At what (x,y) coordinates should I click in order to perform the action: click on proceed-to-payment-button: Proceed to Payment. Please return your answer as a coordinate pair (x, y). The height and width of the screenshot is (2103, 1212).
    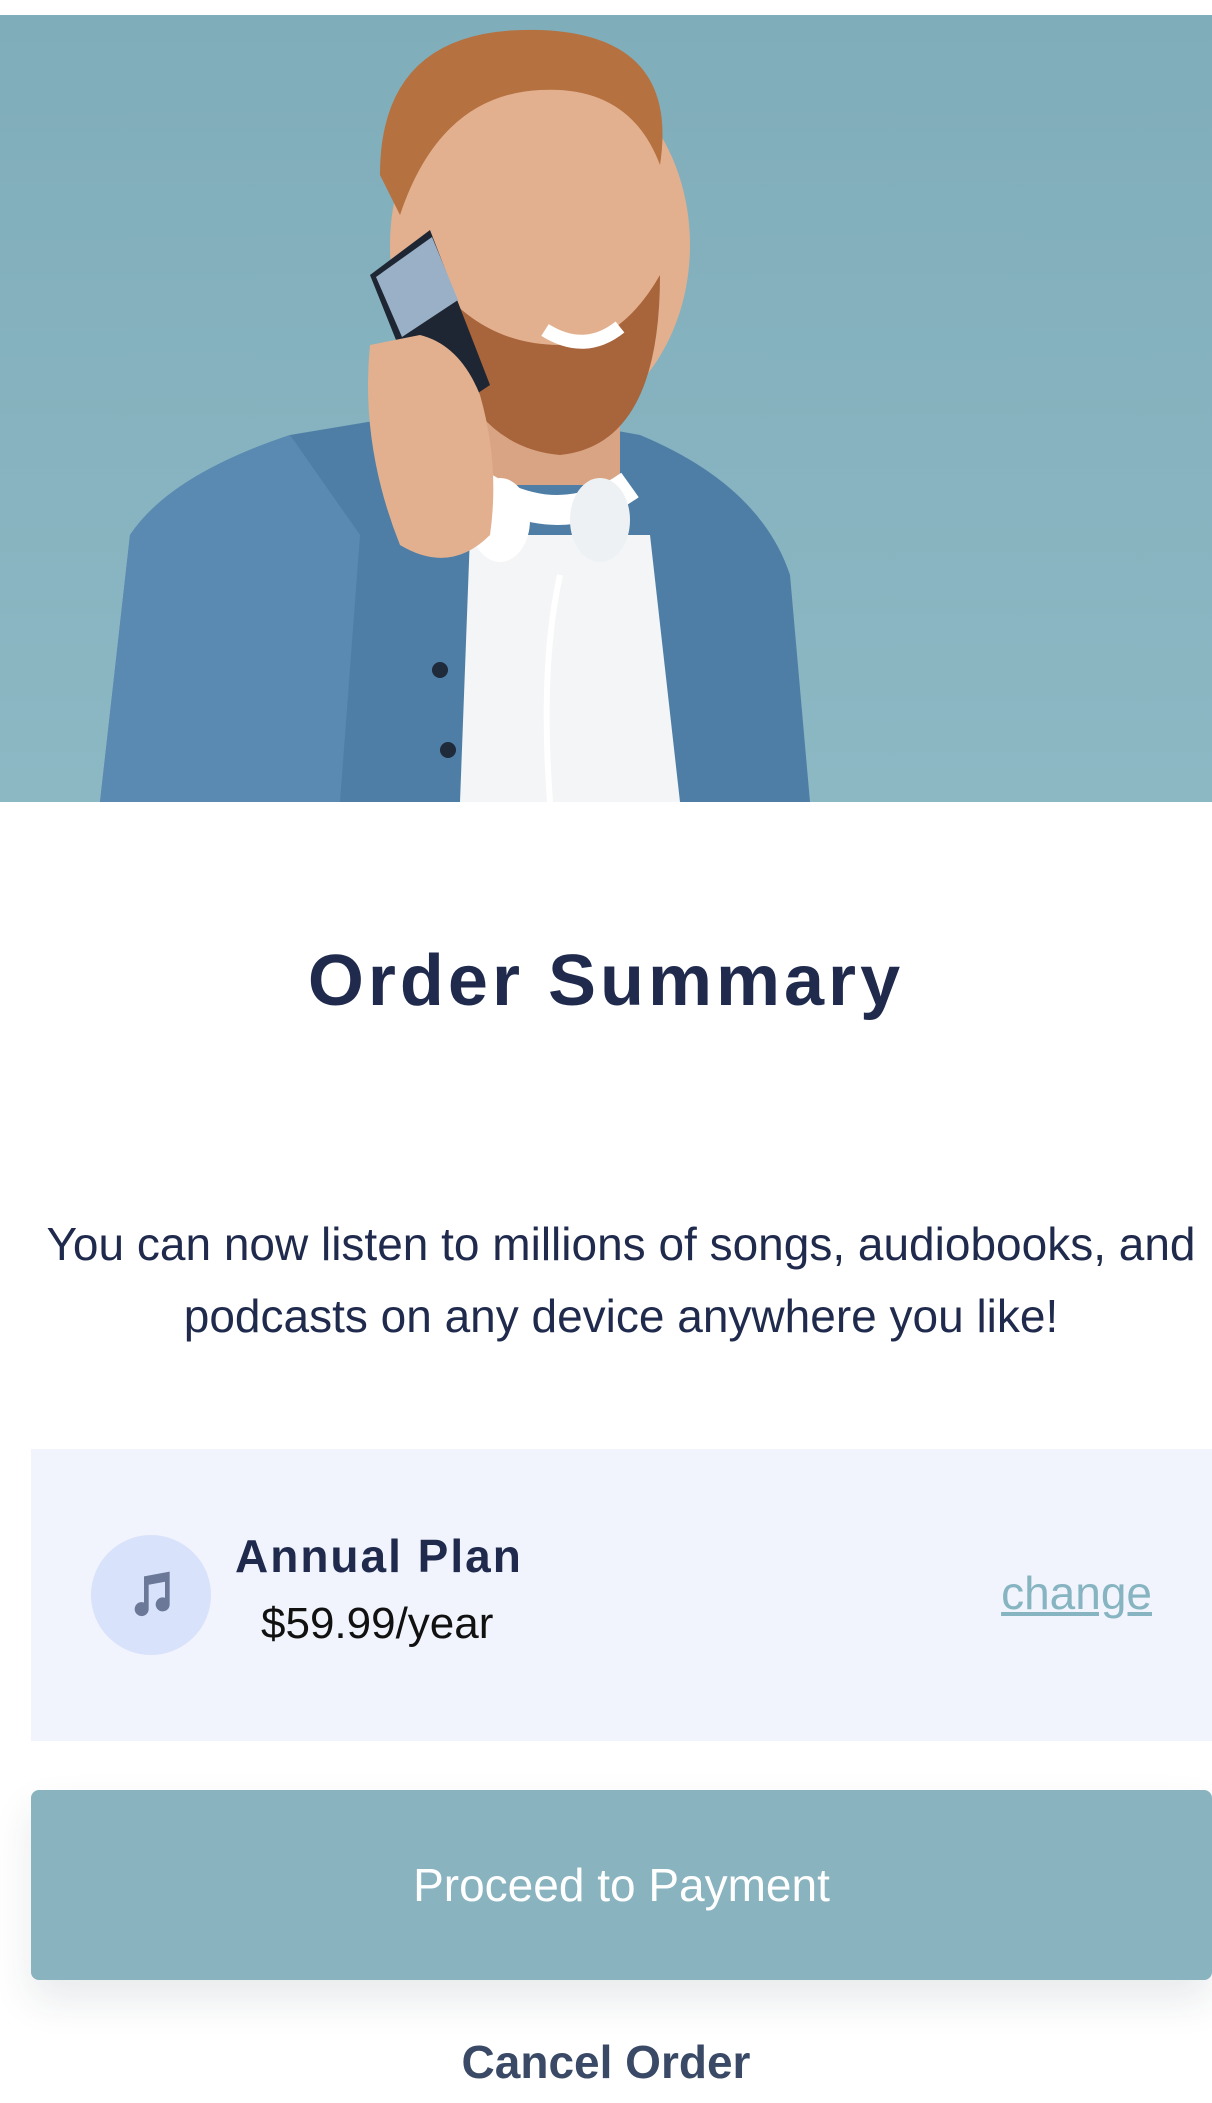
    Looking at the image, I should click on (621, 1885).